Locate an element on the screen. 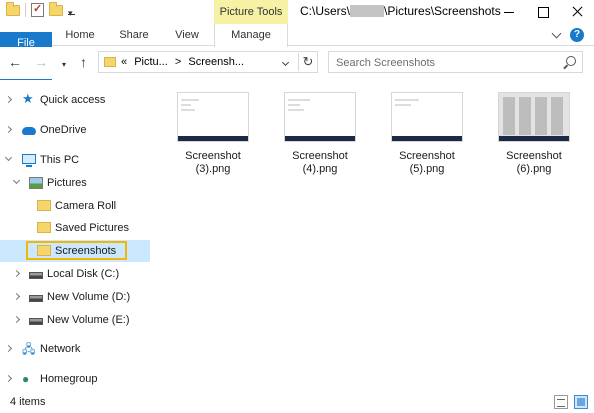 This screenshot has width=594, height=413. sidebar-item-quick-access: ★ Quick access is located at coordinates (75, 100).